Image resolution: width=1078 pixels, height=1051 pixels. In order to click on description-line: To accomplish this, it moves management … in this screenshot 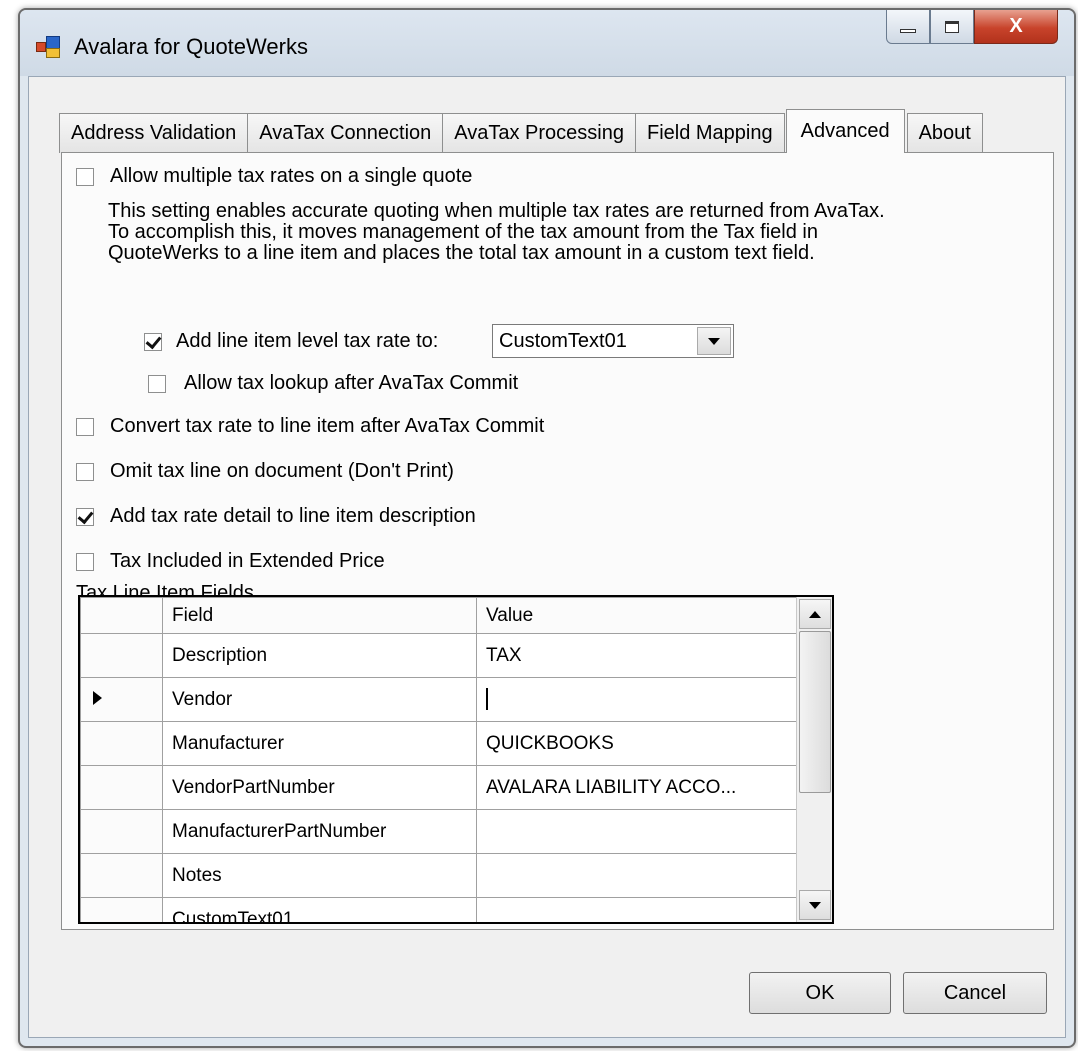, I will do `click(463, 232)`.